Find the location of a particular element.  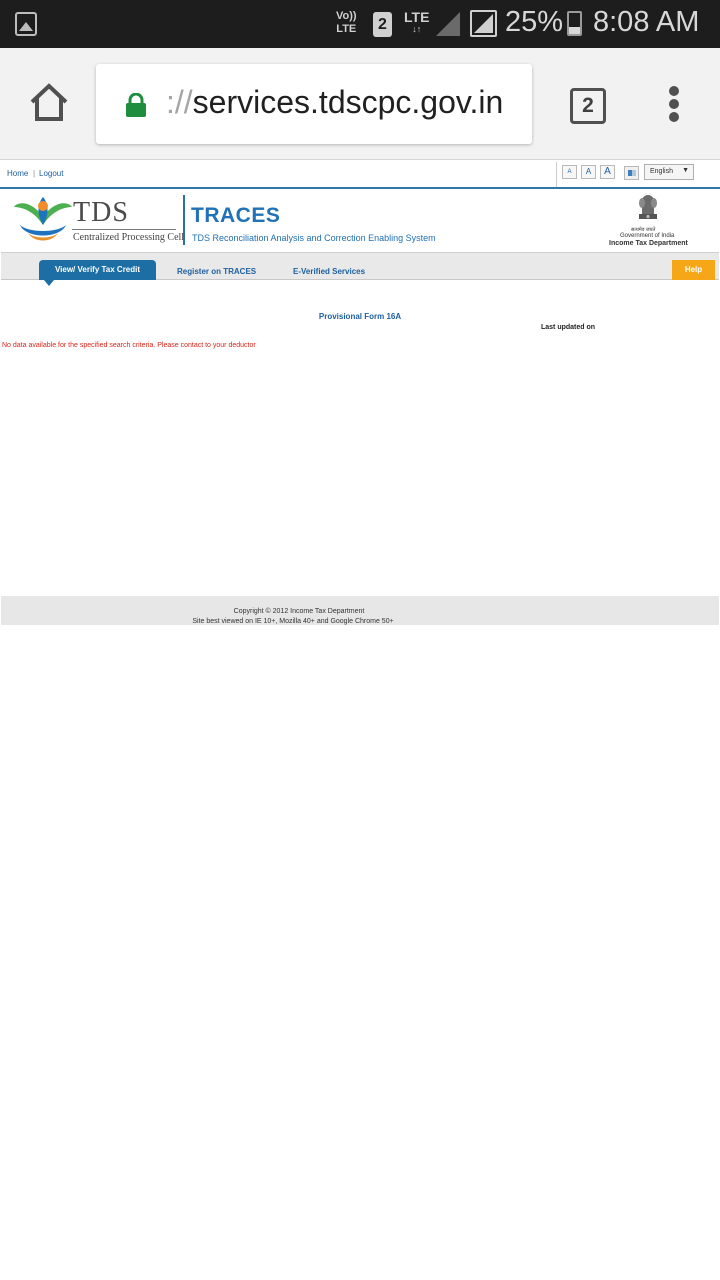

font-small-button: A is located at coordinates (569, 172).